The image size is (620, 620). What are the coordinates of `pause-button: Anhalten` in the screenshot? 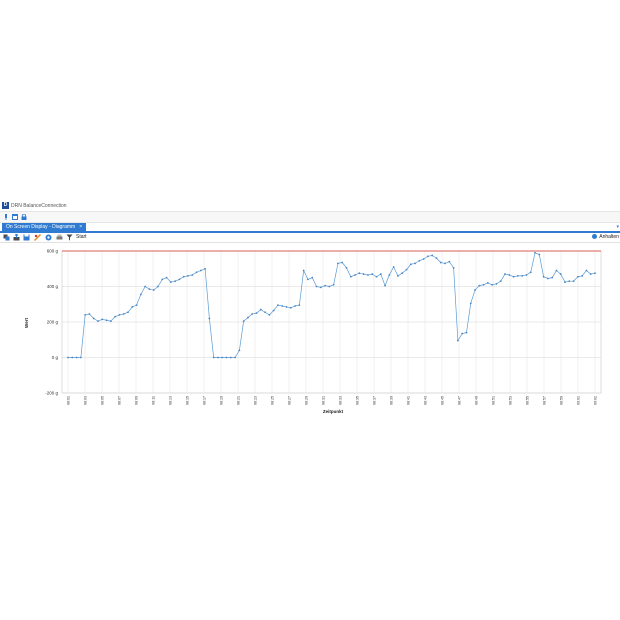 It's located at (605, 237).